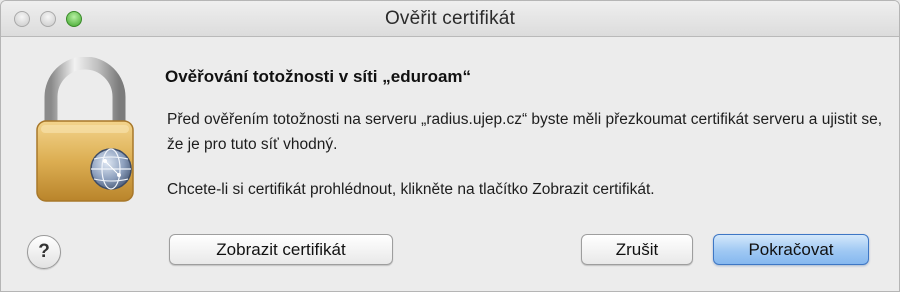  What do you see at coordinates (637, 249) in the screenshot?
I see `cancel-button: Zrušit` at bounding box center [637, 249].